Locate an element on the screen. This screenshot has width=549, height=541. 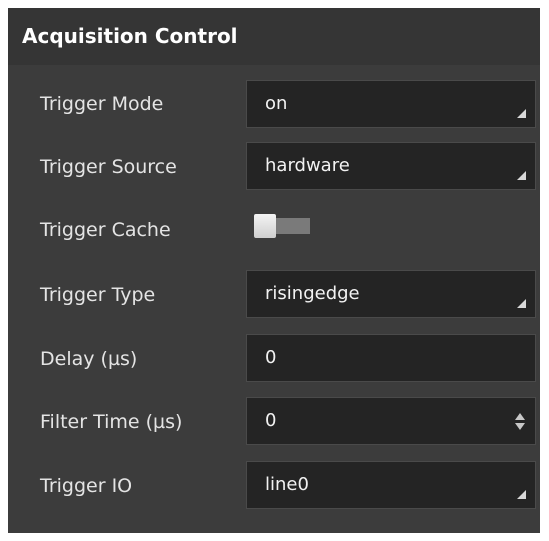
trigger-cache-toggle is located at coordinates (285, 226).